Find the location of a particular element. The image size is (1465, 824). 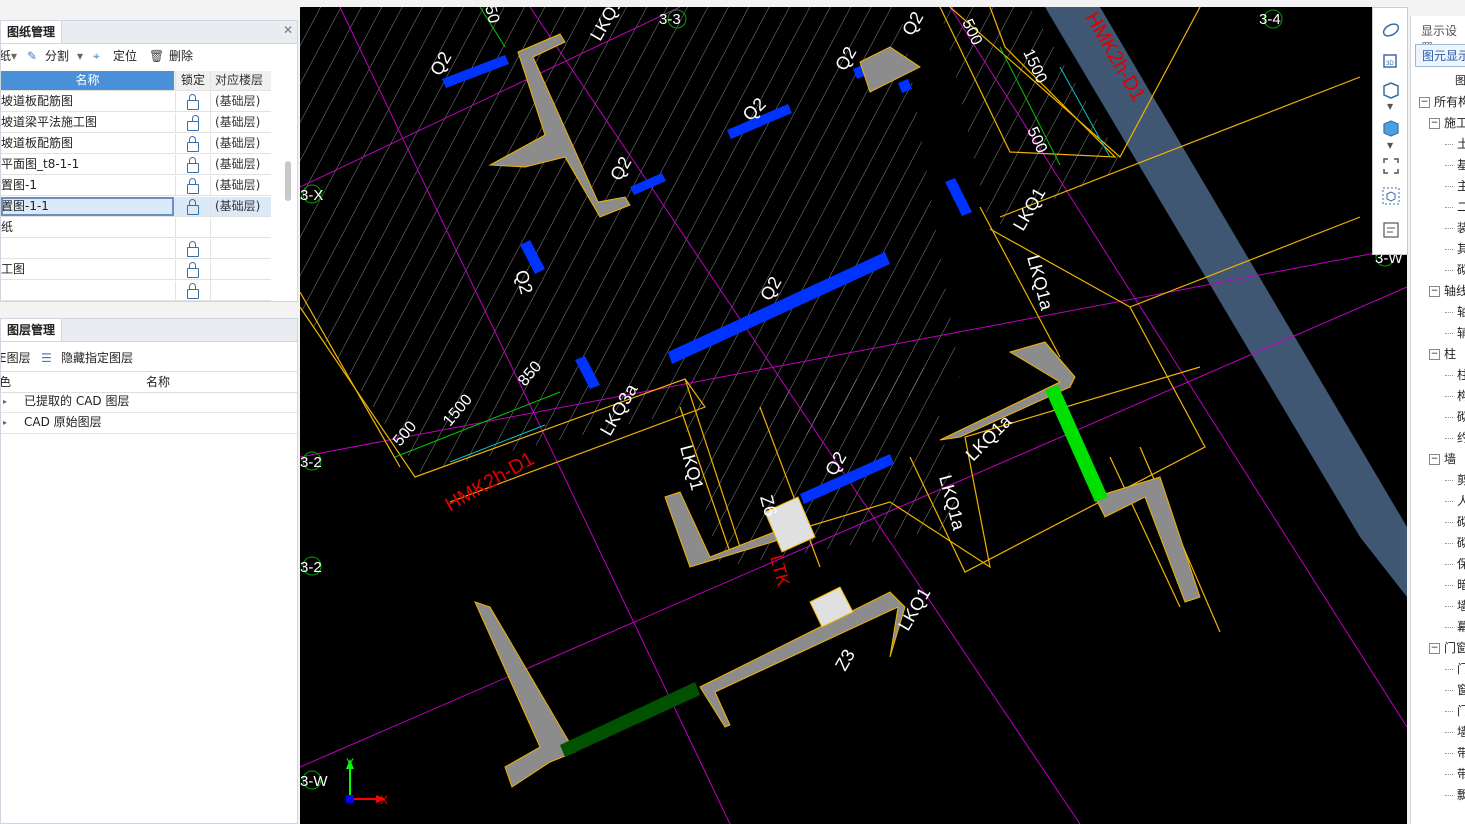

layer-row: ▸ CAD 原始图层 is located at coordinates (149, 423).